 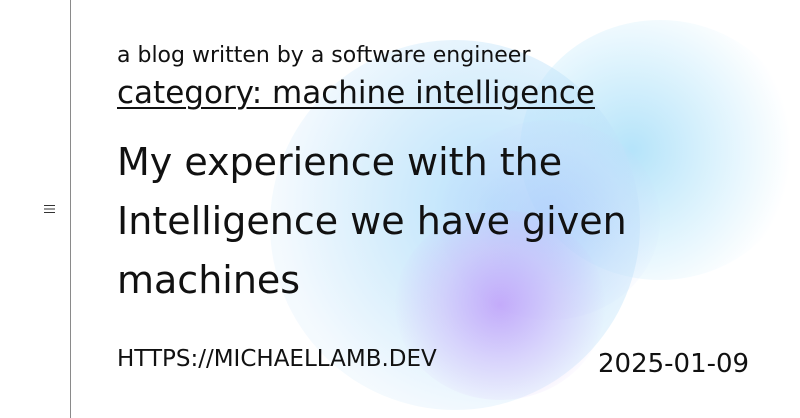 I want to click on post-date: 2025-01-09, so click(x=674, y=364).